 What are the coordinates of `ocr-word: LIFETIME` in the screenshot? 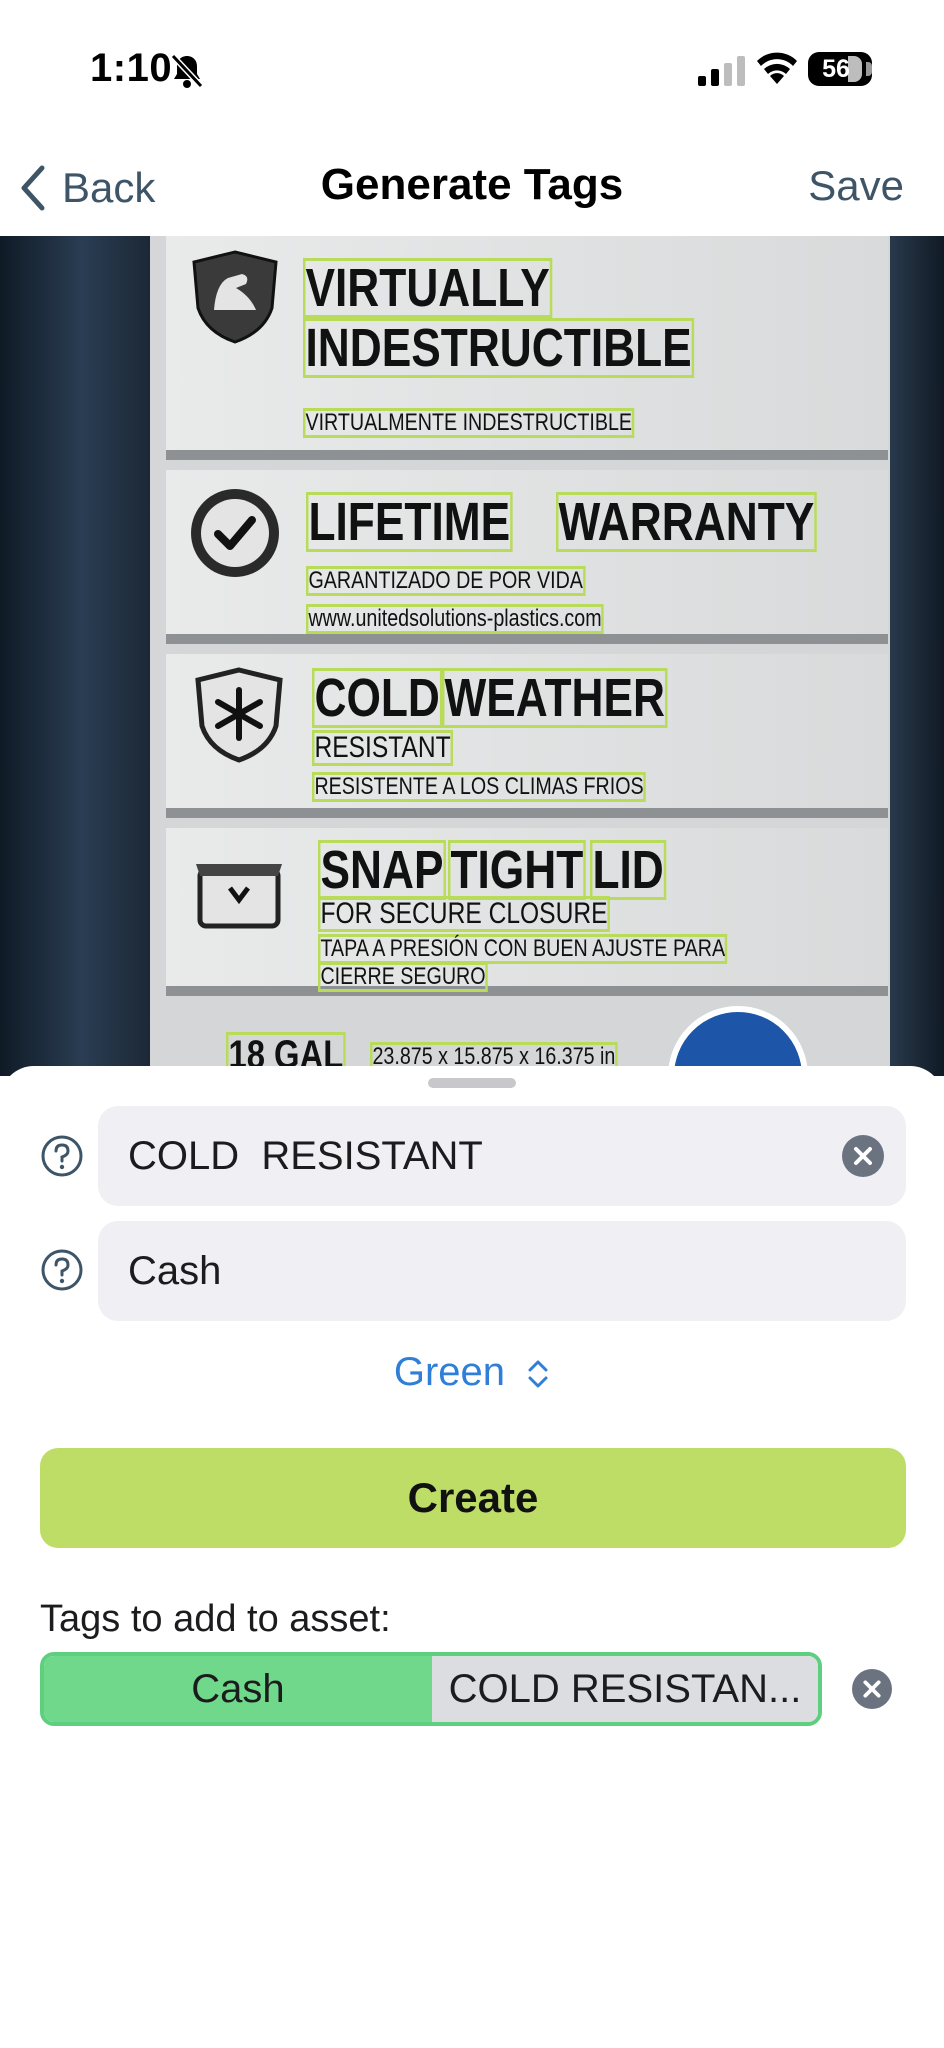 It's located at (409, 522).